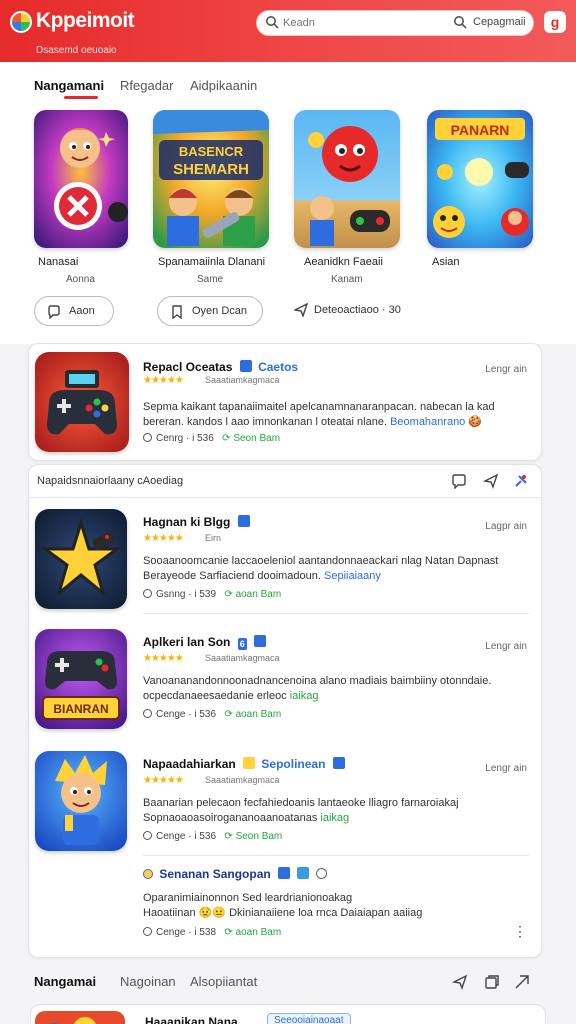 The width and height of the screenshot is (576, 1024). Describe the element at coordinates (82, 402) in the screenshot. I see `featured-app-icon` at that location.